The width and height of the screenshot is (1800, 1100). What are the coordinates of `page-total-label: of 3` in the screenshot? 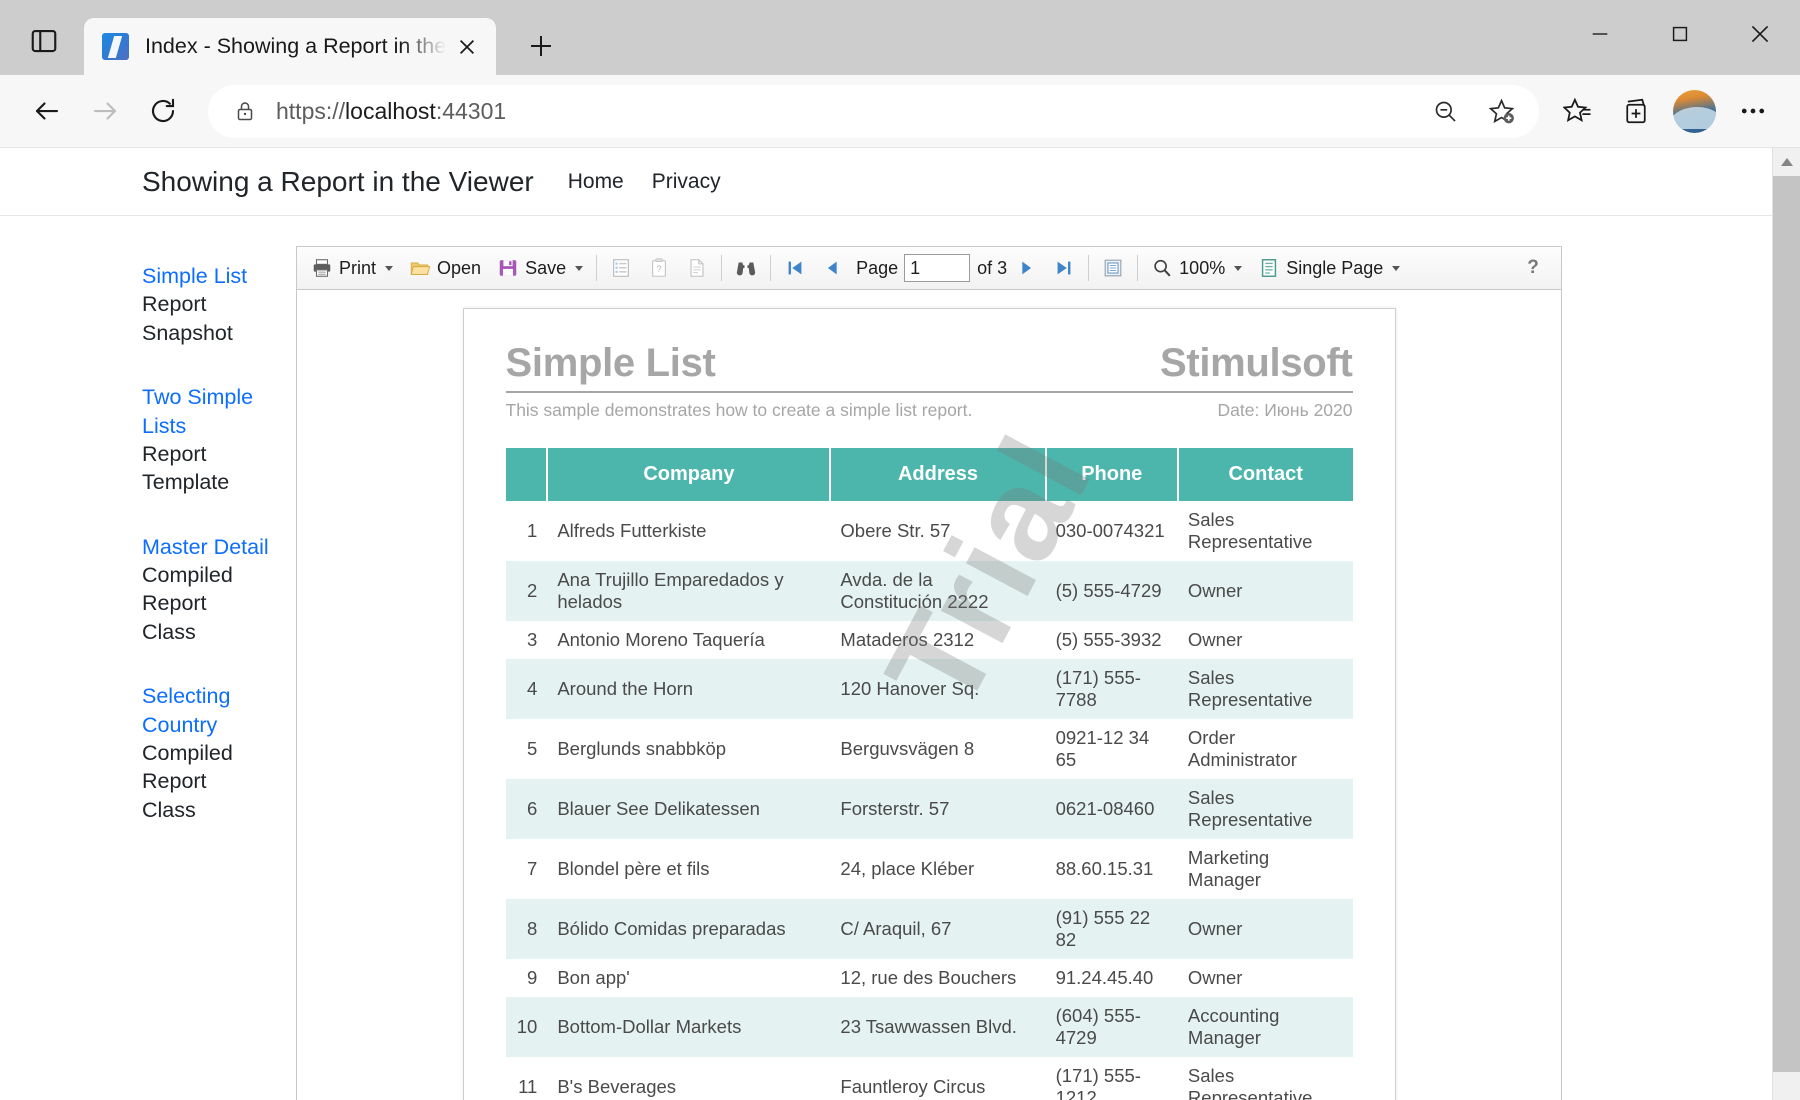 It's located at (992, 267).